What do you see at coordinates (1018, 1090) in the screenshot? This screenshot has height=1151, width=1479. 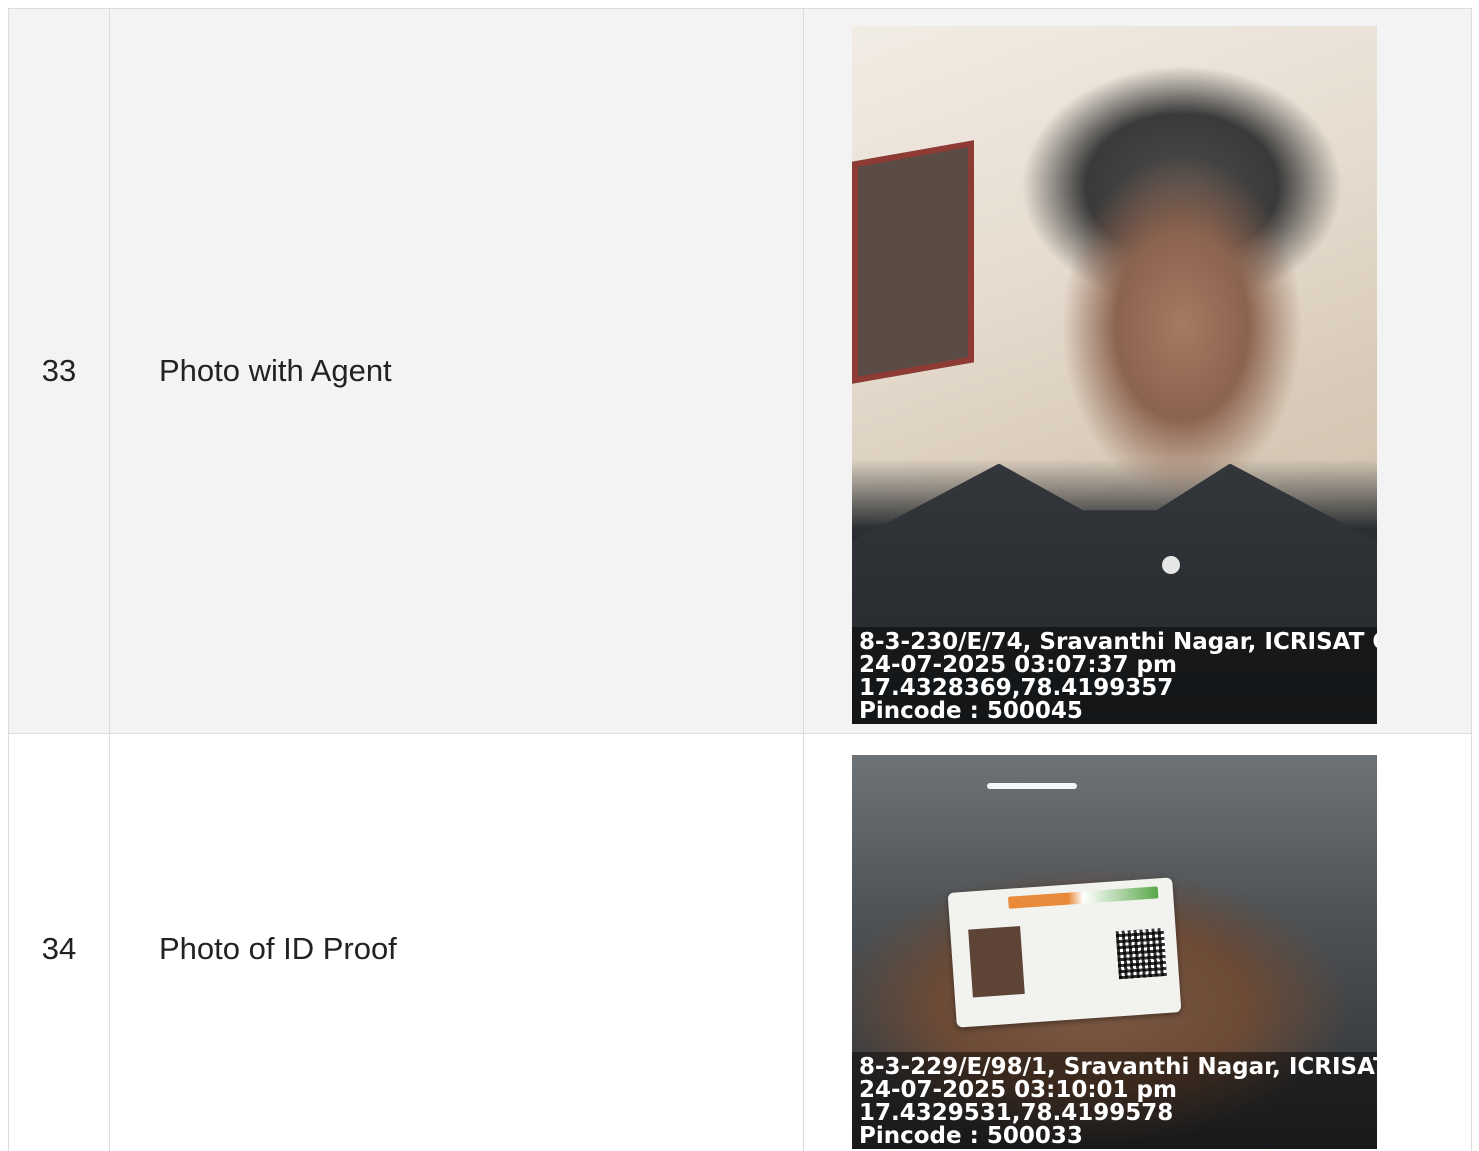 I see `geotag-timestamp: 24-07-2025 03:10:01 pm` at bounding box center [1018, 1090].